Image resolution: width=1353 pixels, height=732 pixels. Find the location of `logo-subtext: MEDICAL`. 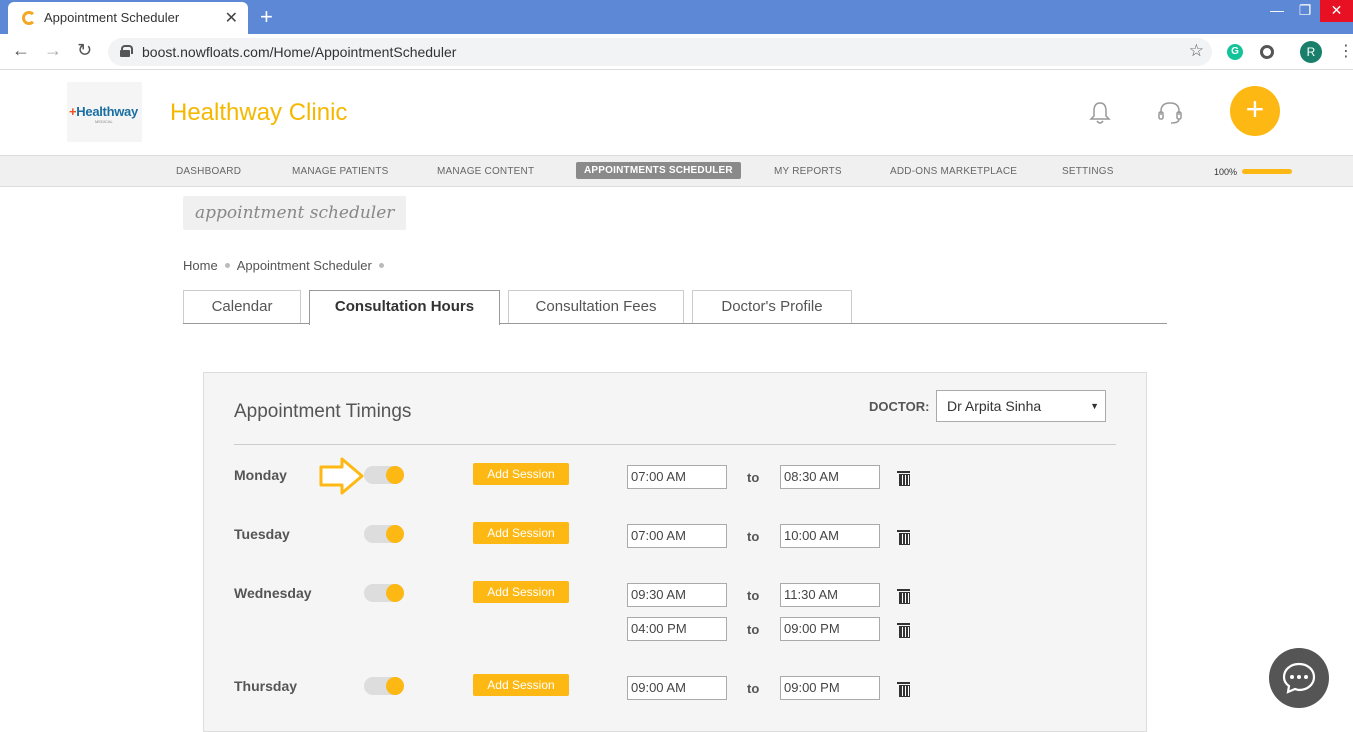

logo-subtext: MEDICAL is located at coordinates (104, 121).